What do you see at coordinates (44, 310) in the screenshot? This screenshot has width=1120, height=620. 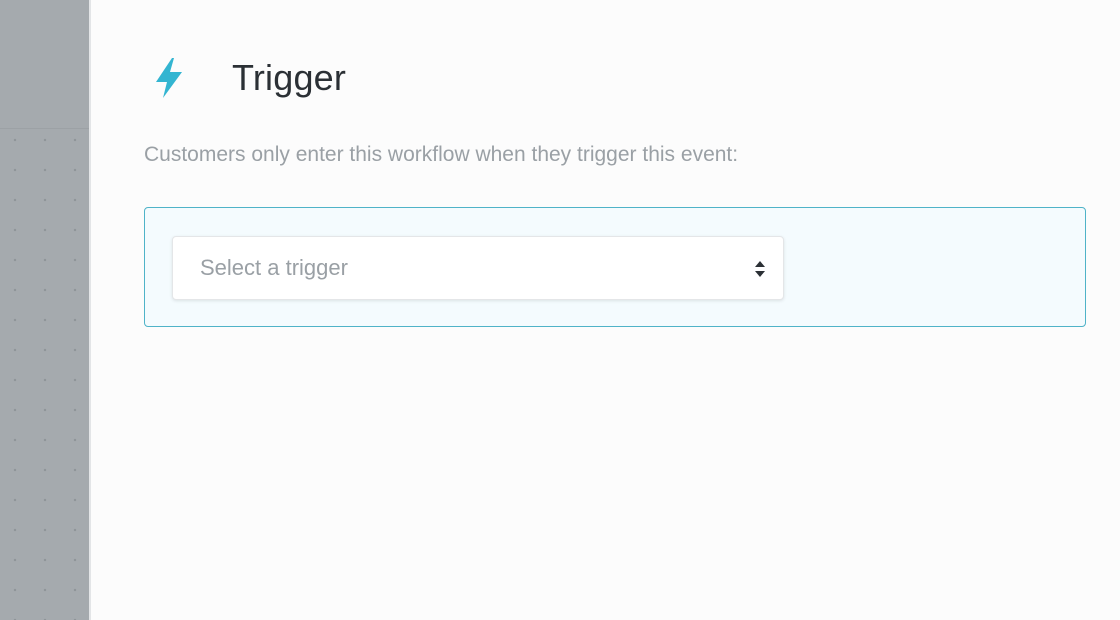 I see `workflow-canvas` at bounding box center [44, 310].